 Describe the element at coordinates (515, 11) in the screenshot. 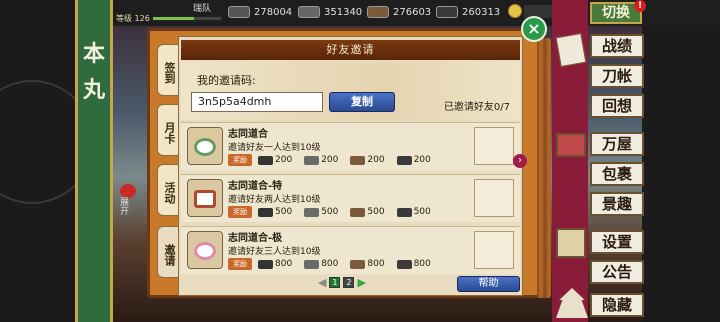

I see `coin-icon` at that location.